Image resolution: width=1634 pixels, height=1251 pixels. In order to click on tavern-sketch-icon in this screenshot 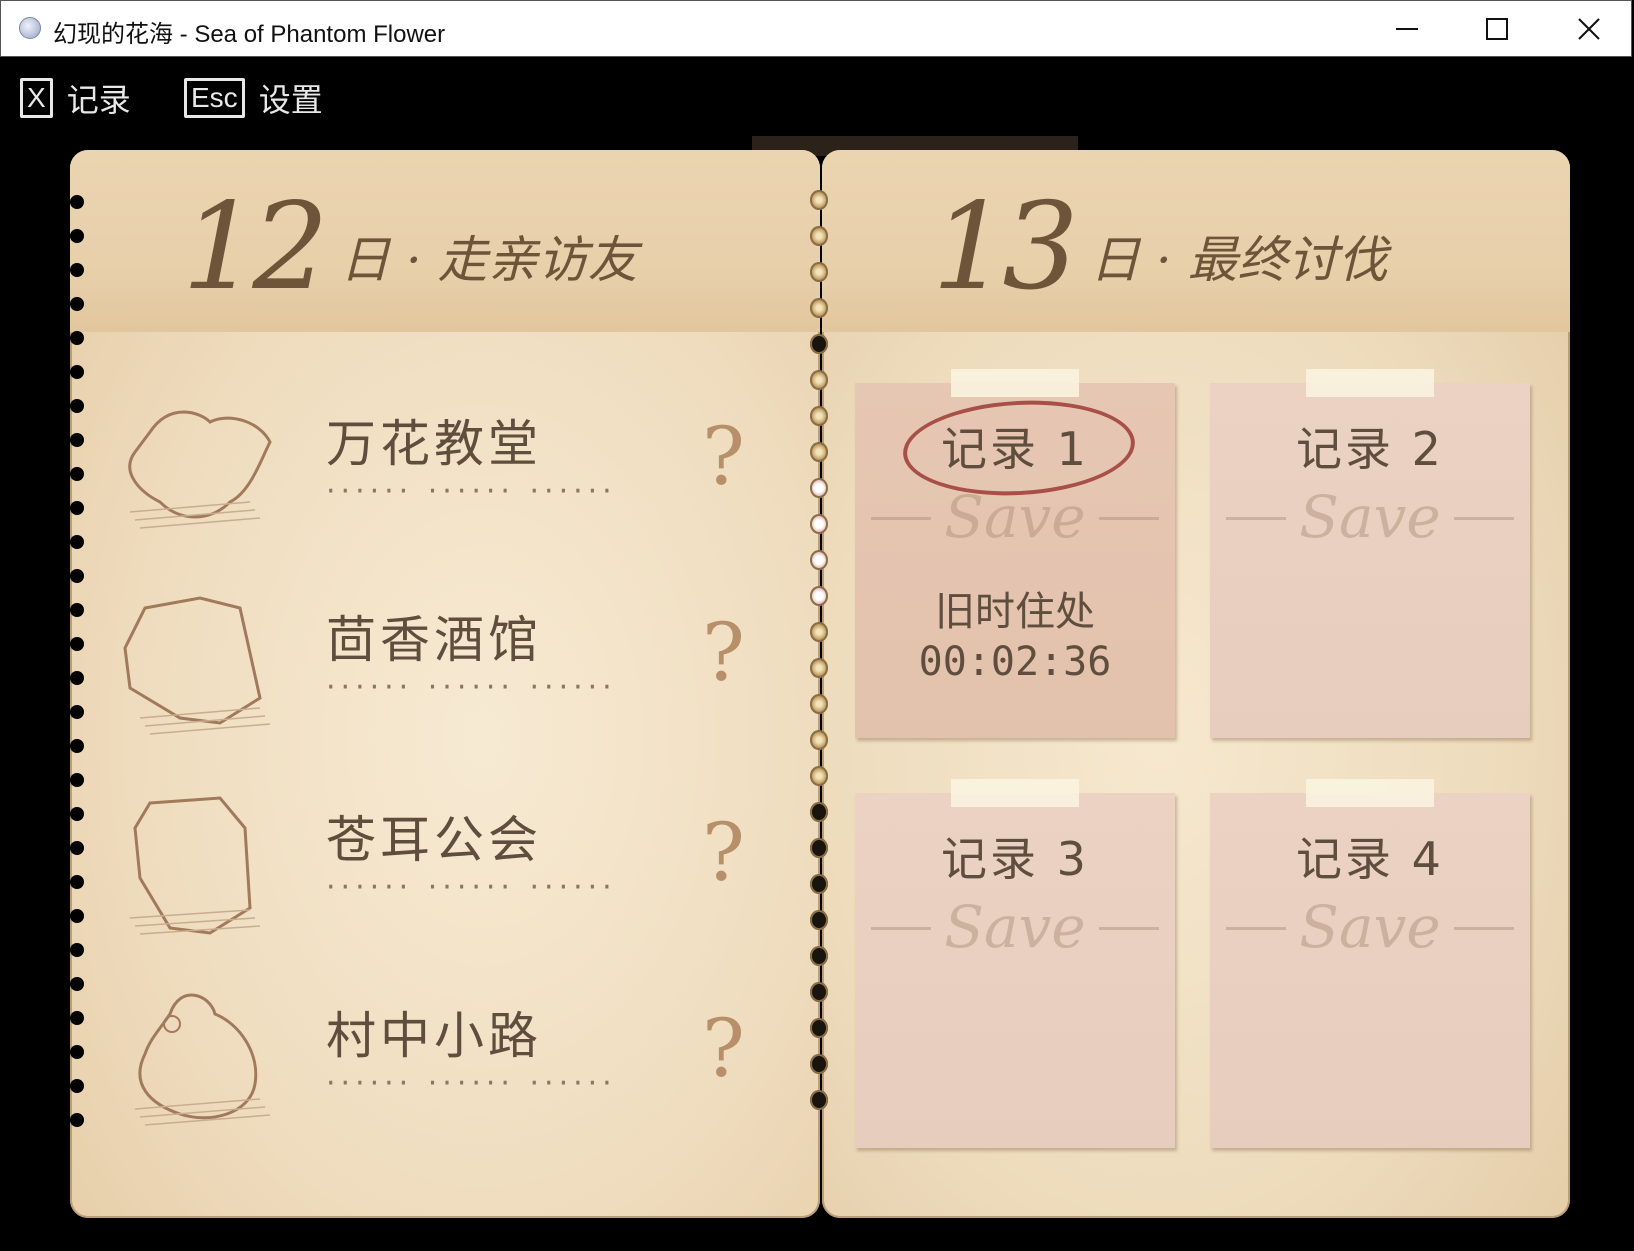, I will do `click(197, 665)`.